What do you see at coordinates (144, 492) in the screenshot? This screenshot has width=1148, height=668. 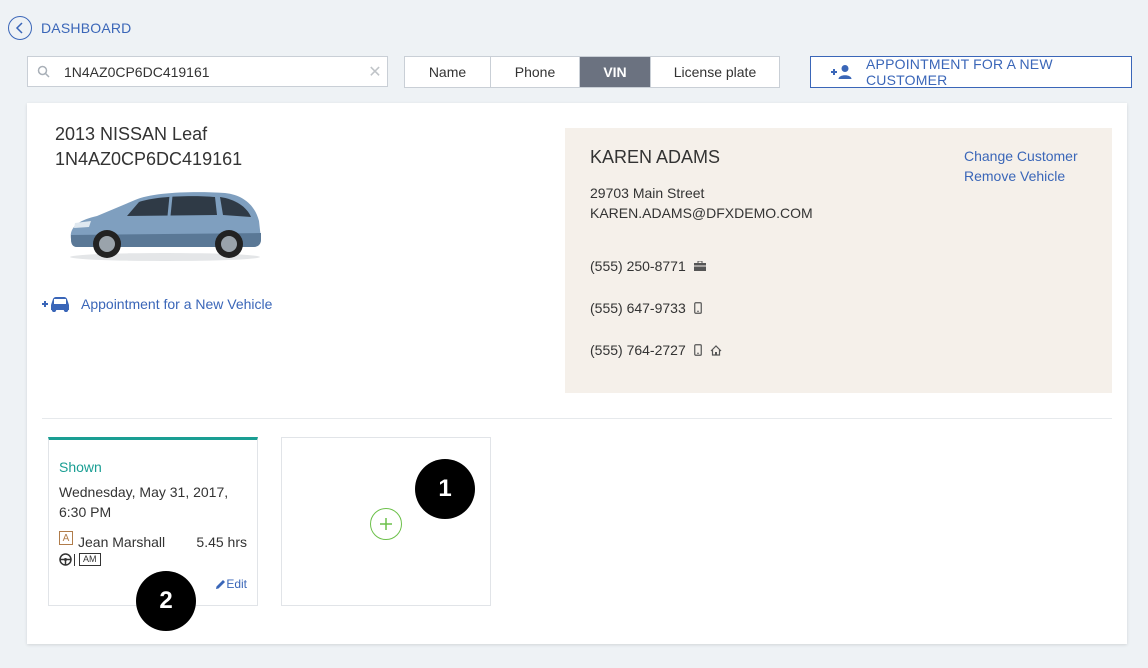 I see `appointment-date: Wednesday, May 31, 2017,` at bounding box center [144, 492].